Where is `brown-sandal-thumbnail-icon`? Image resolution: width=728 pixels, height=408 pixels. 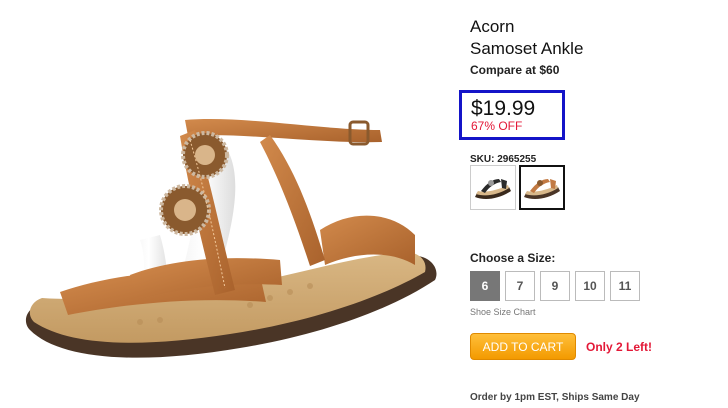
brown-sandal-thumbnail-icon is located at coordinates (542, 188).